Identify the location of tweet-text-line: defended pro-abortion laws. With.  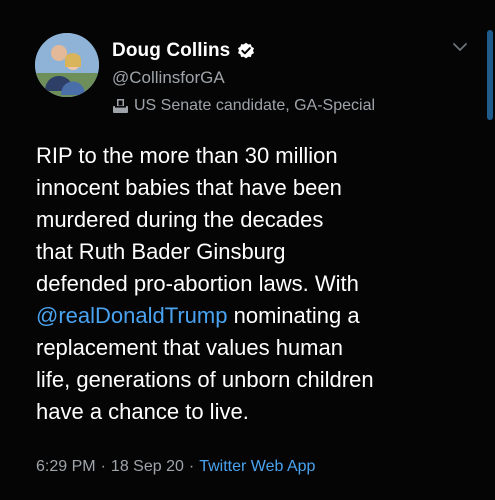
(197, 283).